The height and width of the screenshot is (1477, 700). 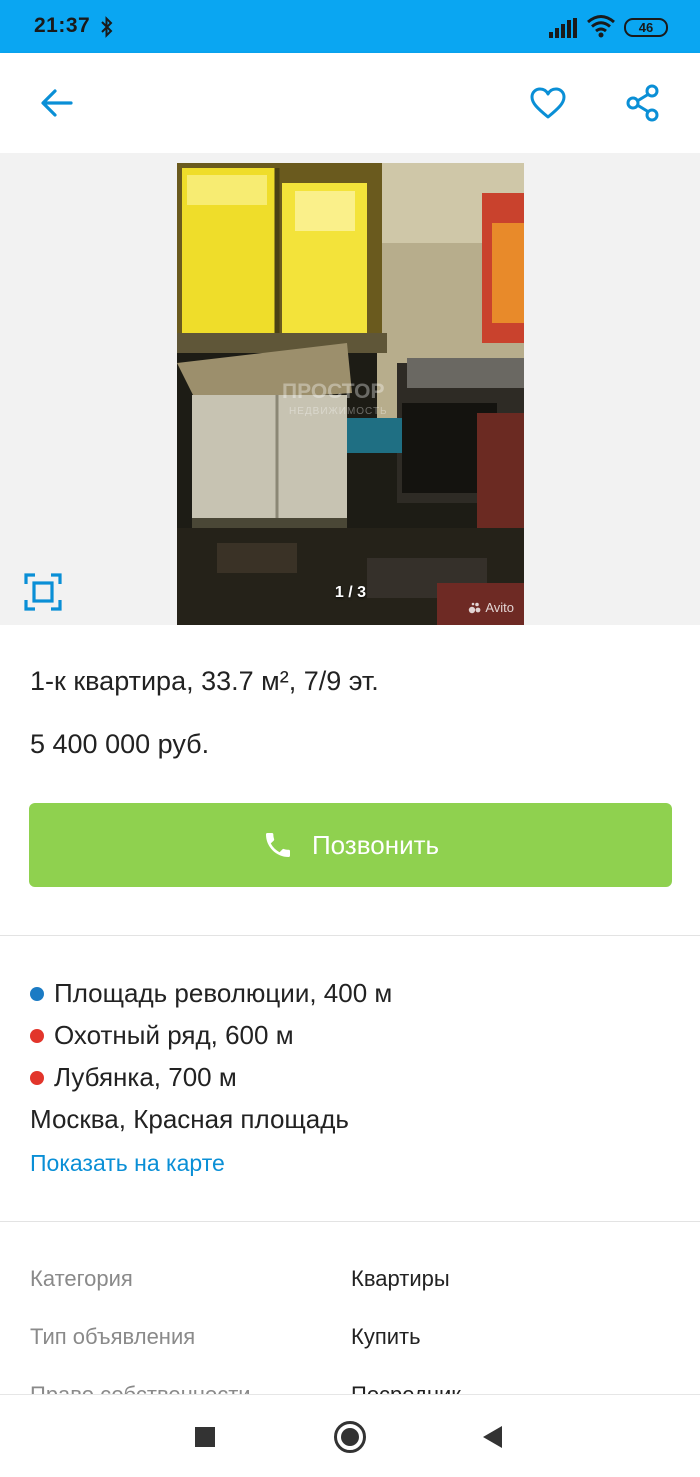 I want to click on metro-station: Охотный ряд, 600 м, so click(x=162, y=1035).